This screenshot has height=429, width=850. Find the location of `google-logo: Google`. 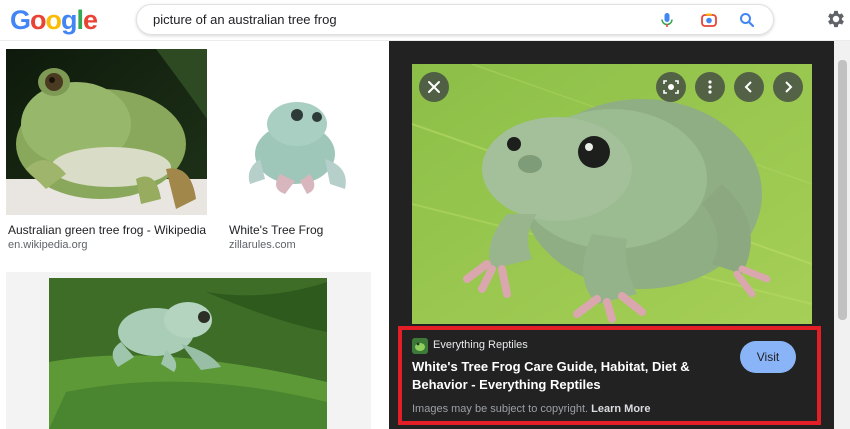

google-logo: Google is located at coordinates (54, 20).